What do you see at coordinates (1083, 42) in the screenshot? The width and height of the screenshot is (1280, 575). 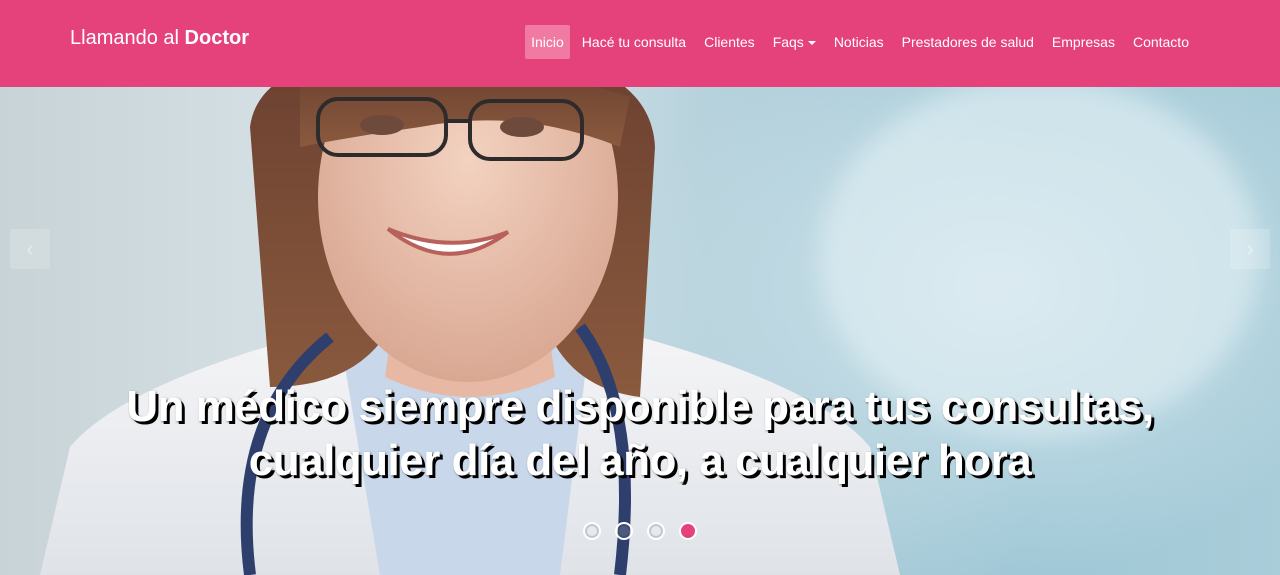 I see `nav-item-empresas: Empresas` at bounding box center [1083, 42].